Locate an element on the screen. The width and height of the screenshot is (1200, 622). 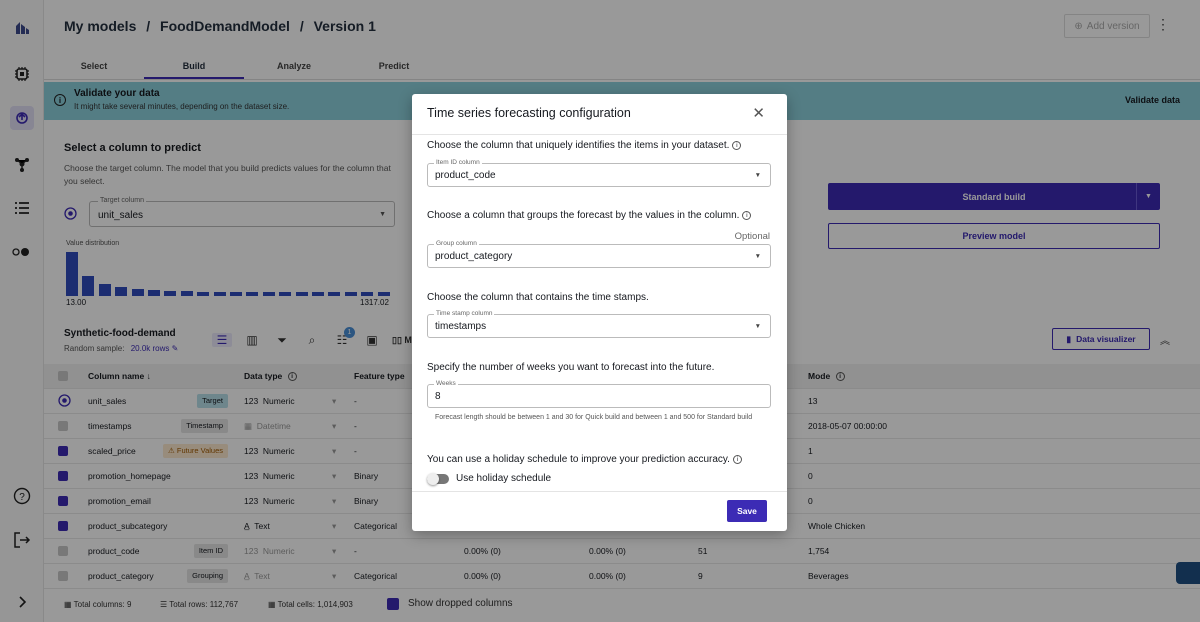
weeks-value: 8 is located at coordinates (438, 396).